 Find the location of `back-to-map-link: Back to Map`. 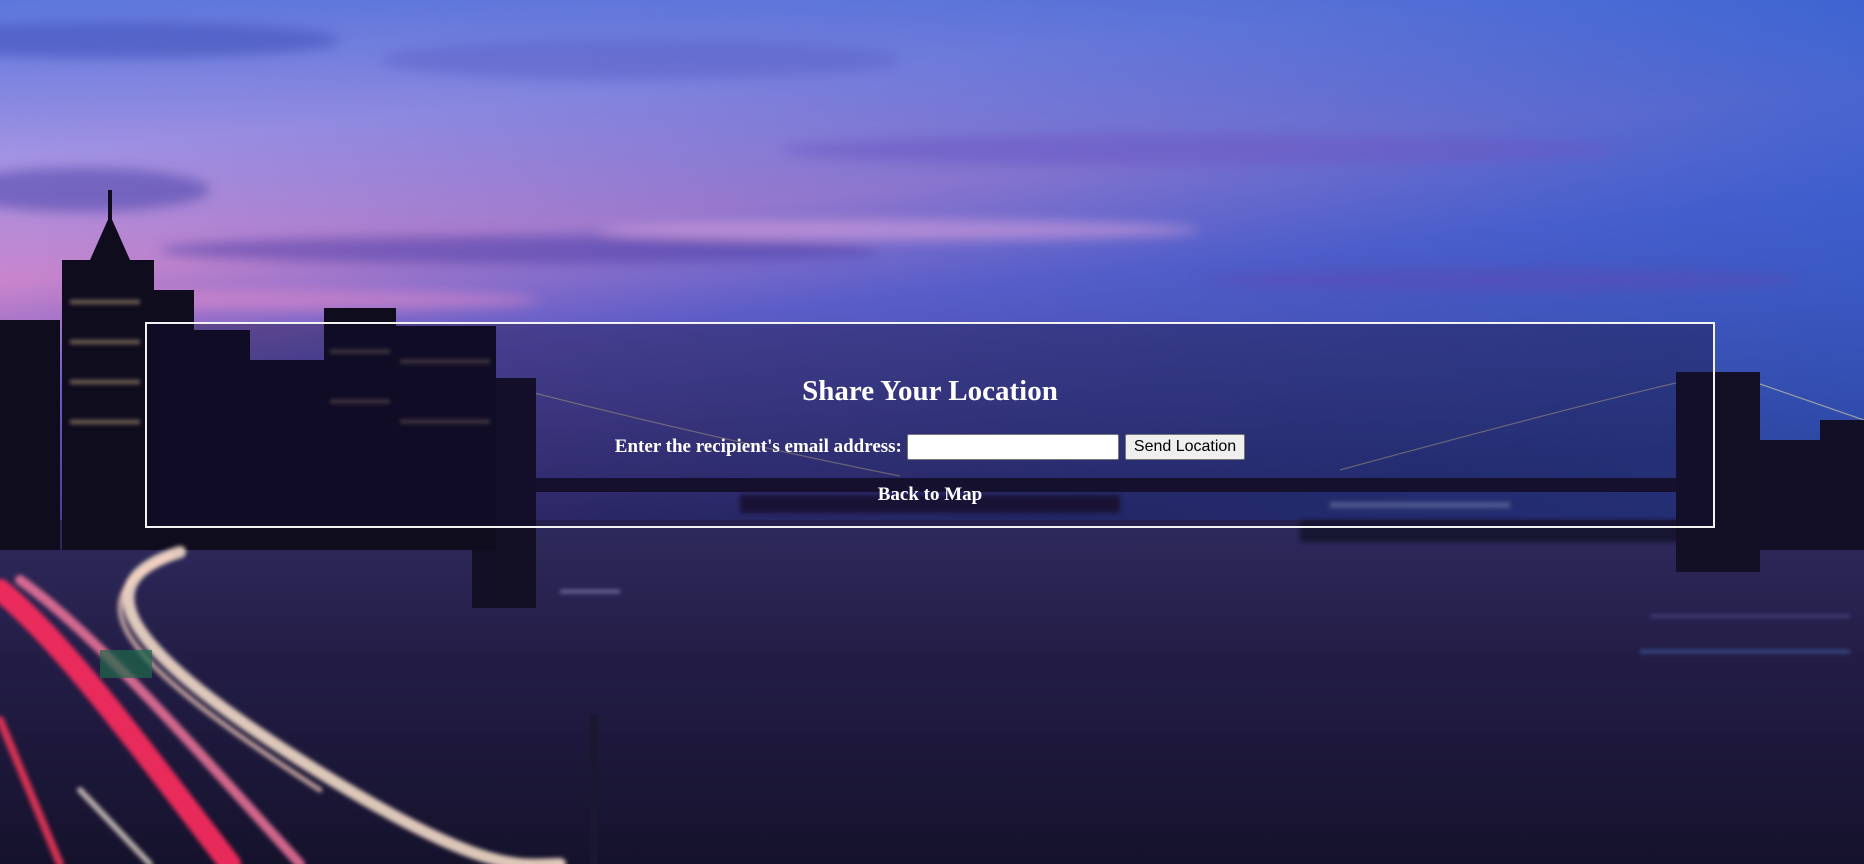

back-to-map-link: Back to Map is located at coordinates (930, 495).